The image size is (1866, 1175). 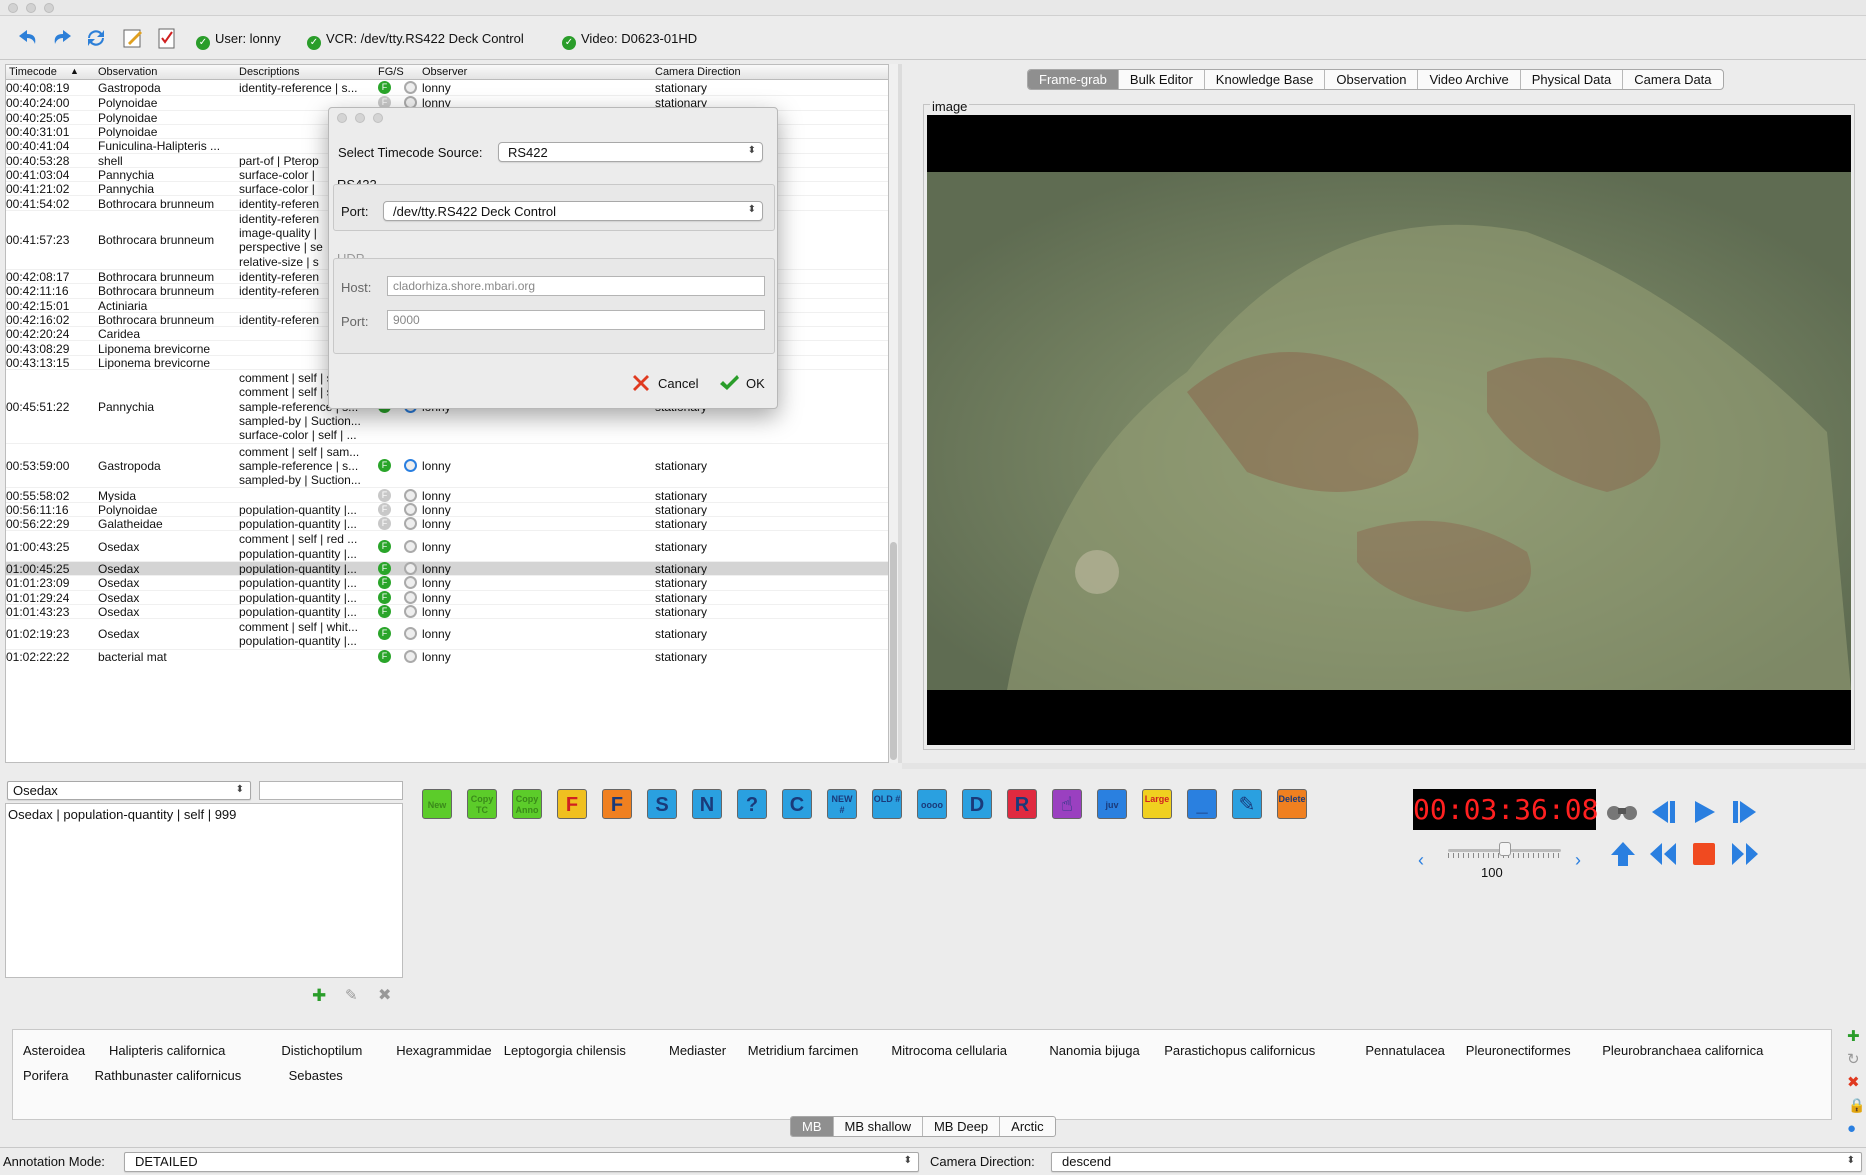 What do you see at coordinates (1578, 860) in the screenshot?
I see `rate-increase-icon: ›` at bounding box center [1578, 860].